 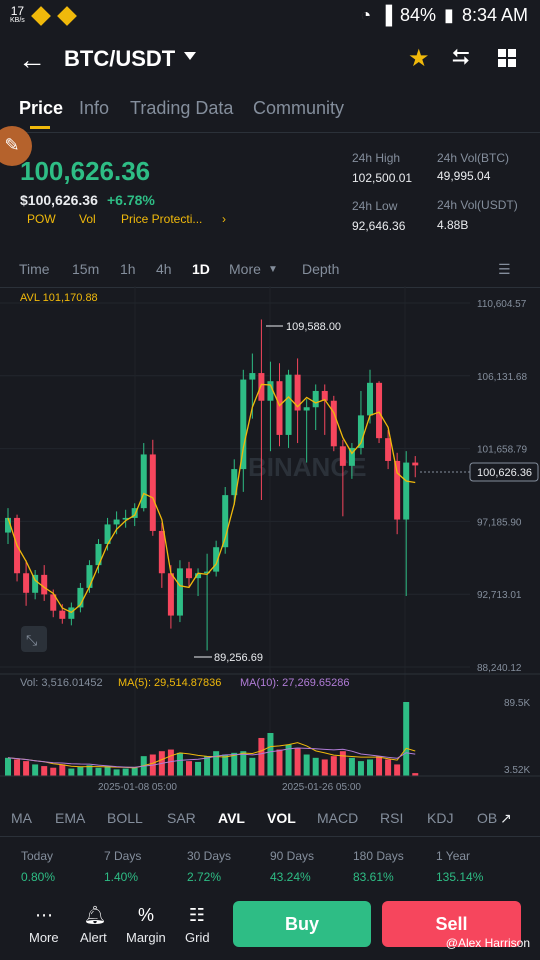 I want to click on alert-label: Alert, so click(x=93, y=937).